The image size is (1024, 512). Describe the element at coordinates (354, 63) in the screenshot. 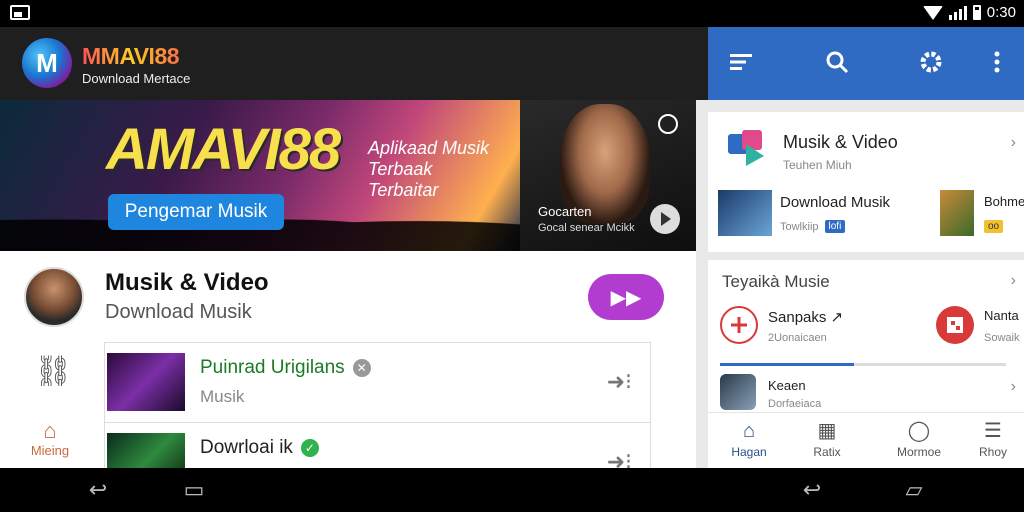

I see `app-header: M MMAVI88 Download Mertace` at that location.